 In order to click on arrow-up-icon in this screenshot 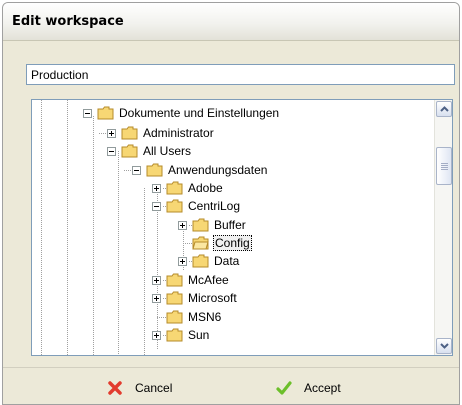, I will do `click(444, 109)`.